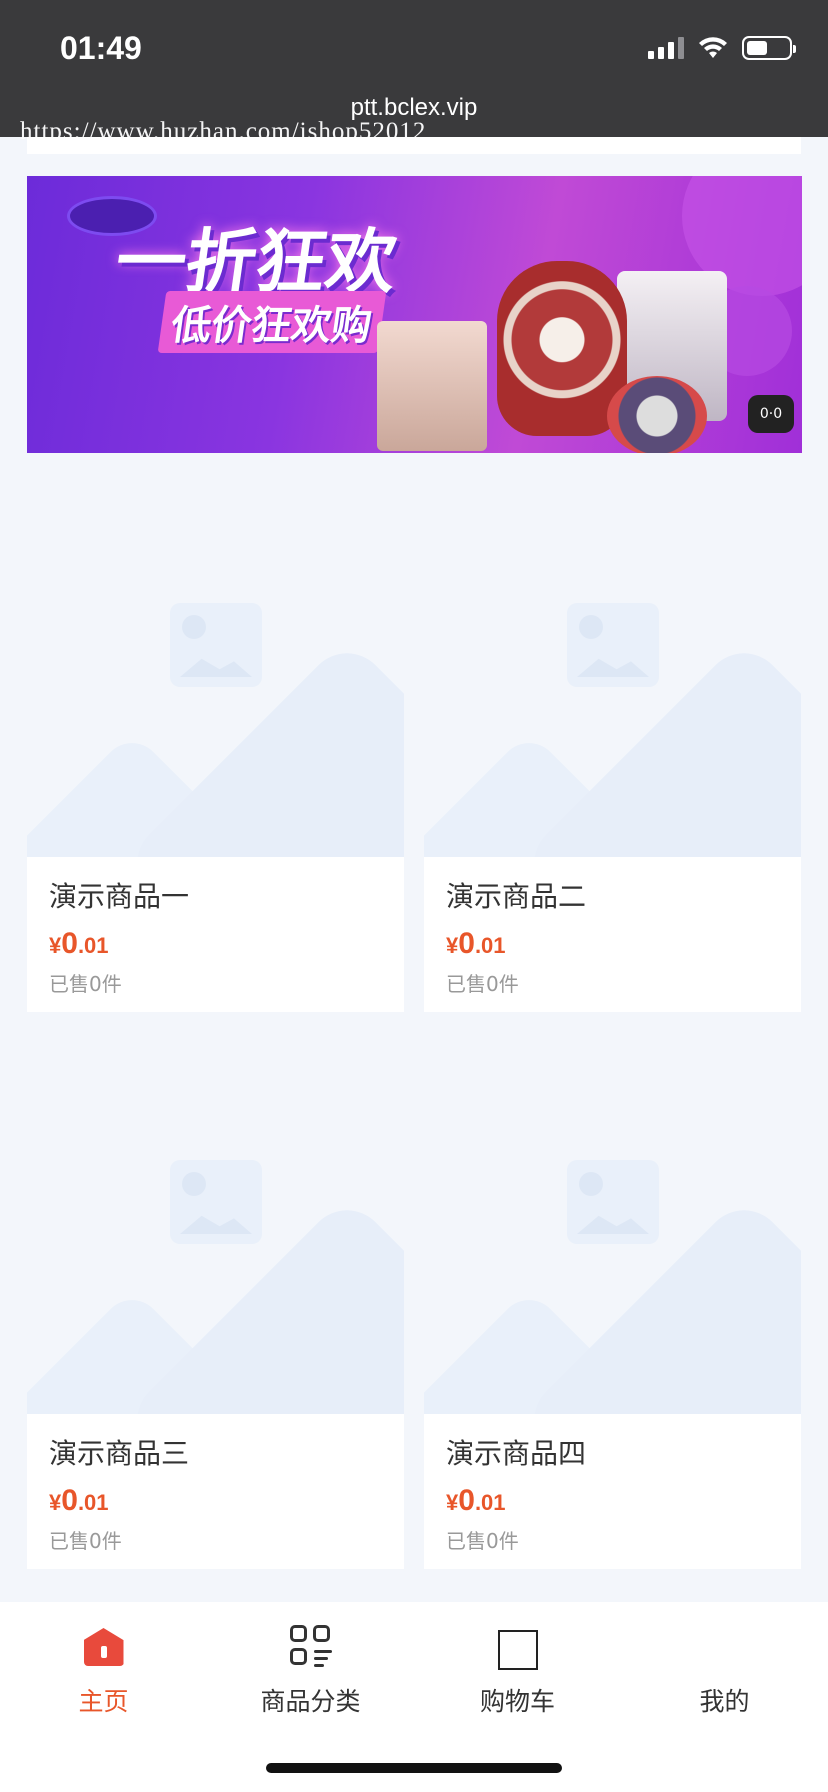 The width and height of the screenshot is (828, 1792). Describe the element at coordinates (103, 1674) in the screenshot. I see `tab-home: 主页` at that location.